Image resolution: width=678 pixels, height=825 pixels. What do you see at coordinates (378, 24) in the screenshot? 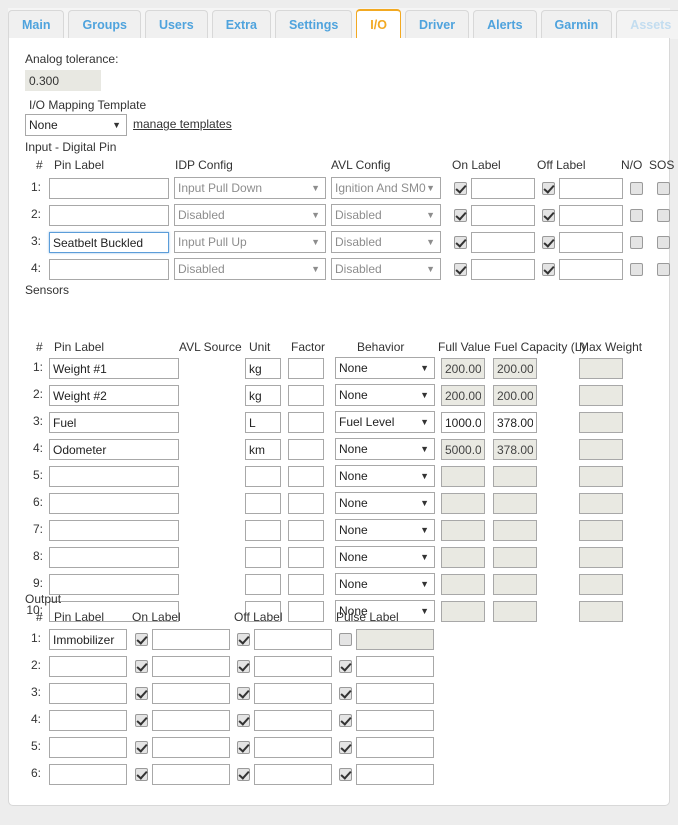
I see `tab-i-o: I/O` at bounding box center [378, 24].